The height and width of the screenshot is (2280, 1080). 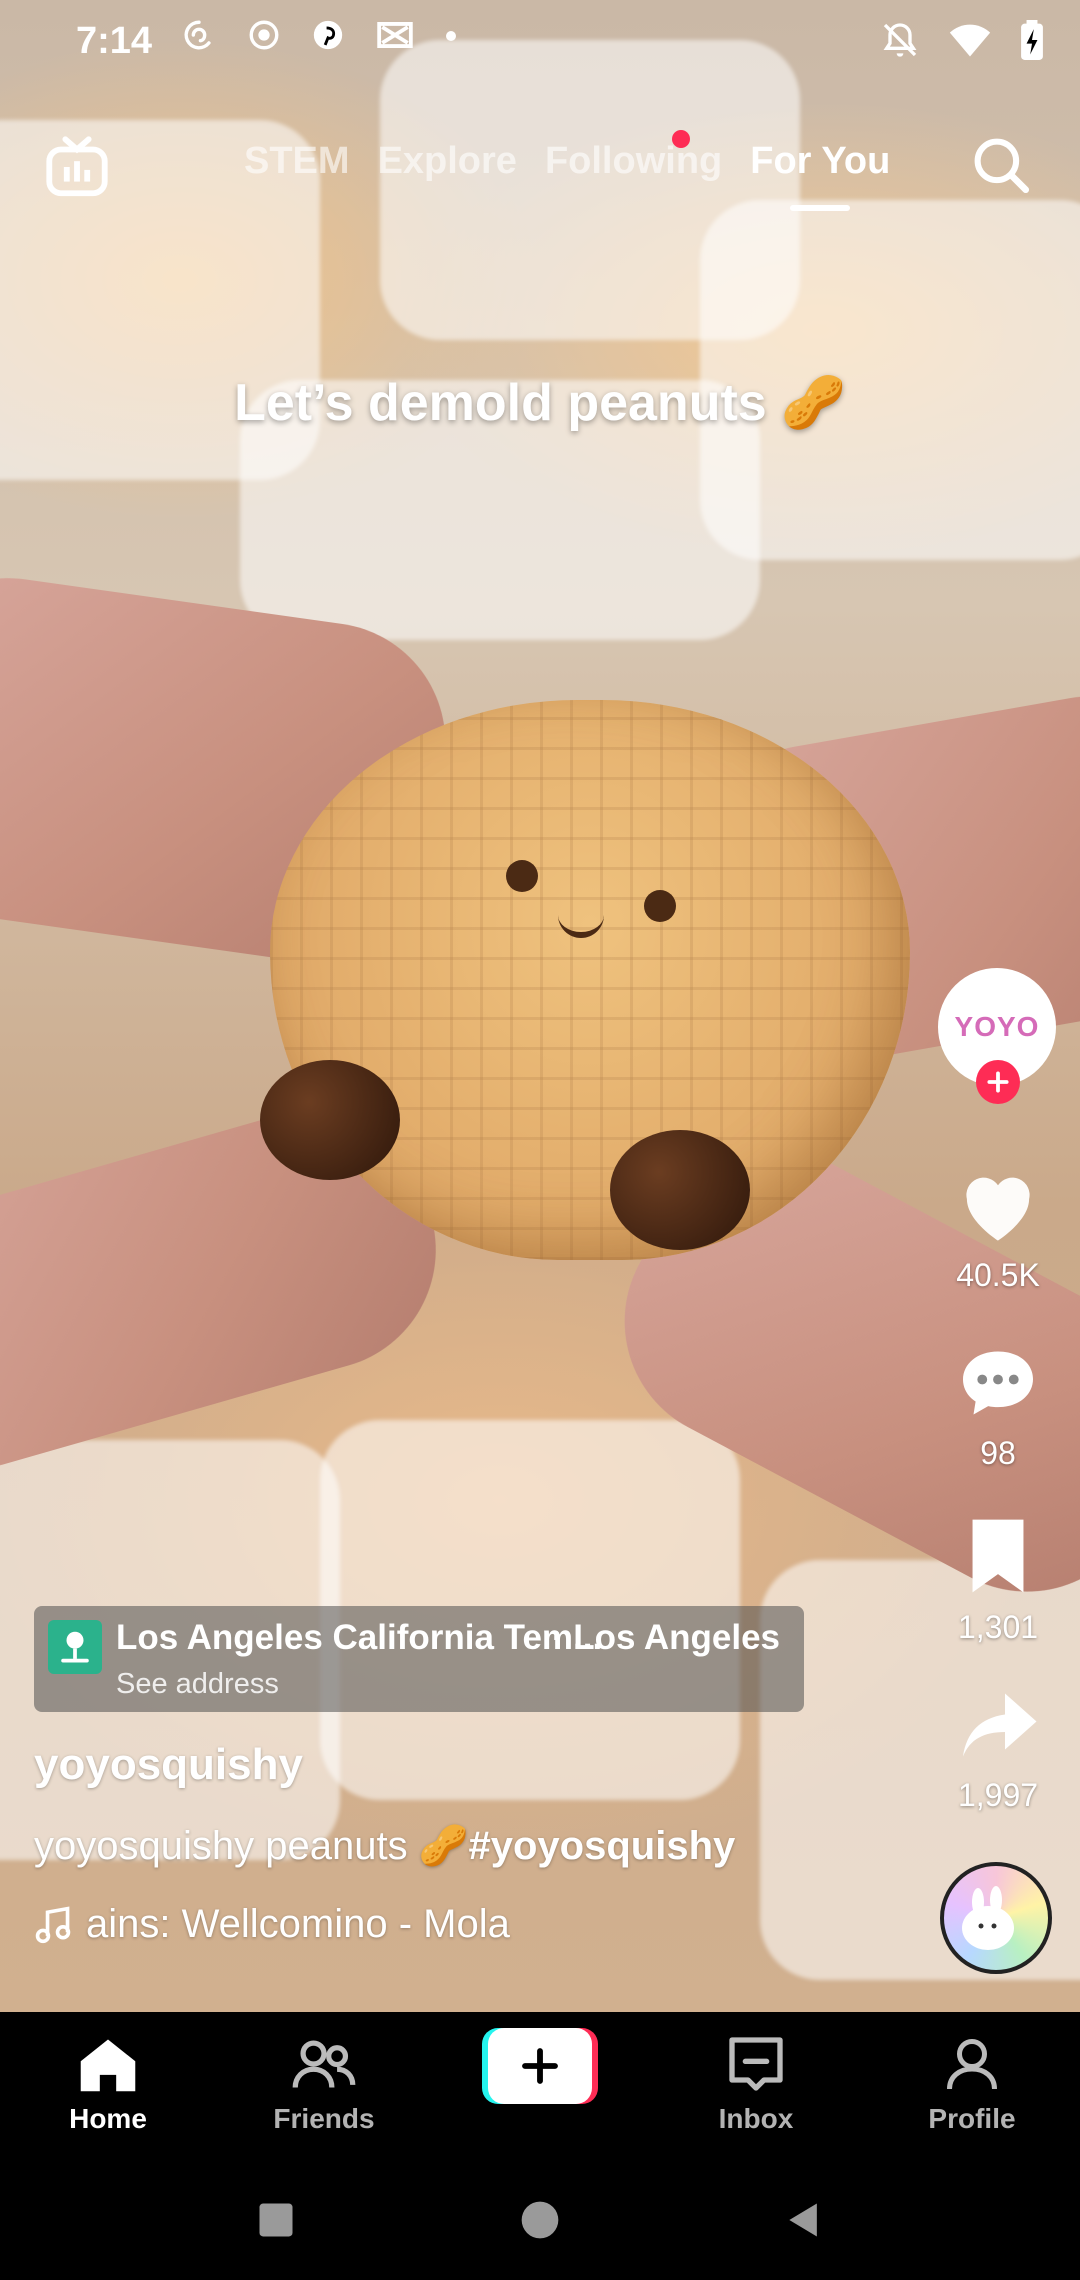 I want to click on live-tv-button, so click(x=77, y=167).